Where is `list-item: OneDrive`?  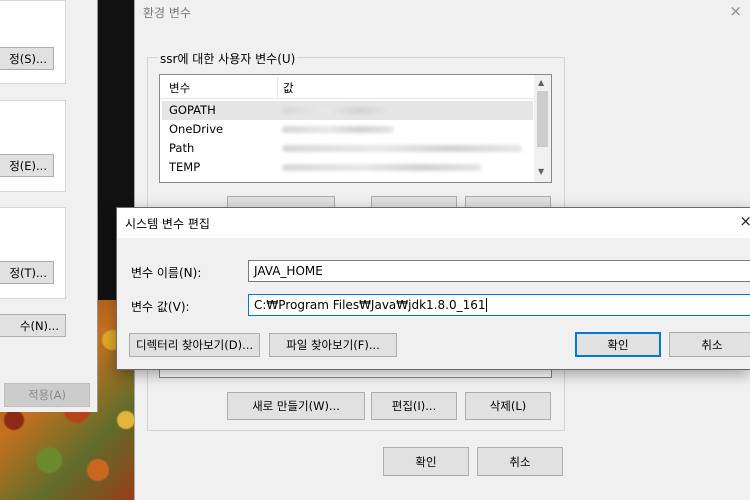
list-item: OneDrive is located at coordinates (347, 129).